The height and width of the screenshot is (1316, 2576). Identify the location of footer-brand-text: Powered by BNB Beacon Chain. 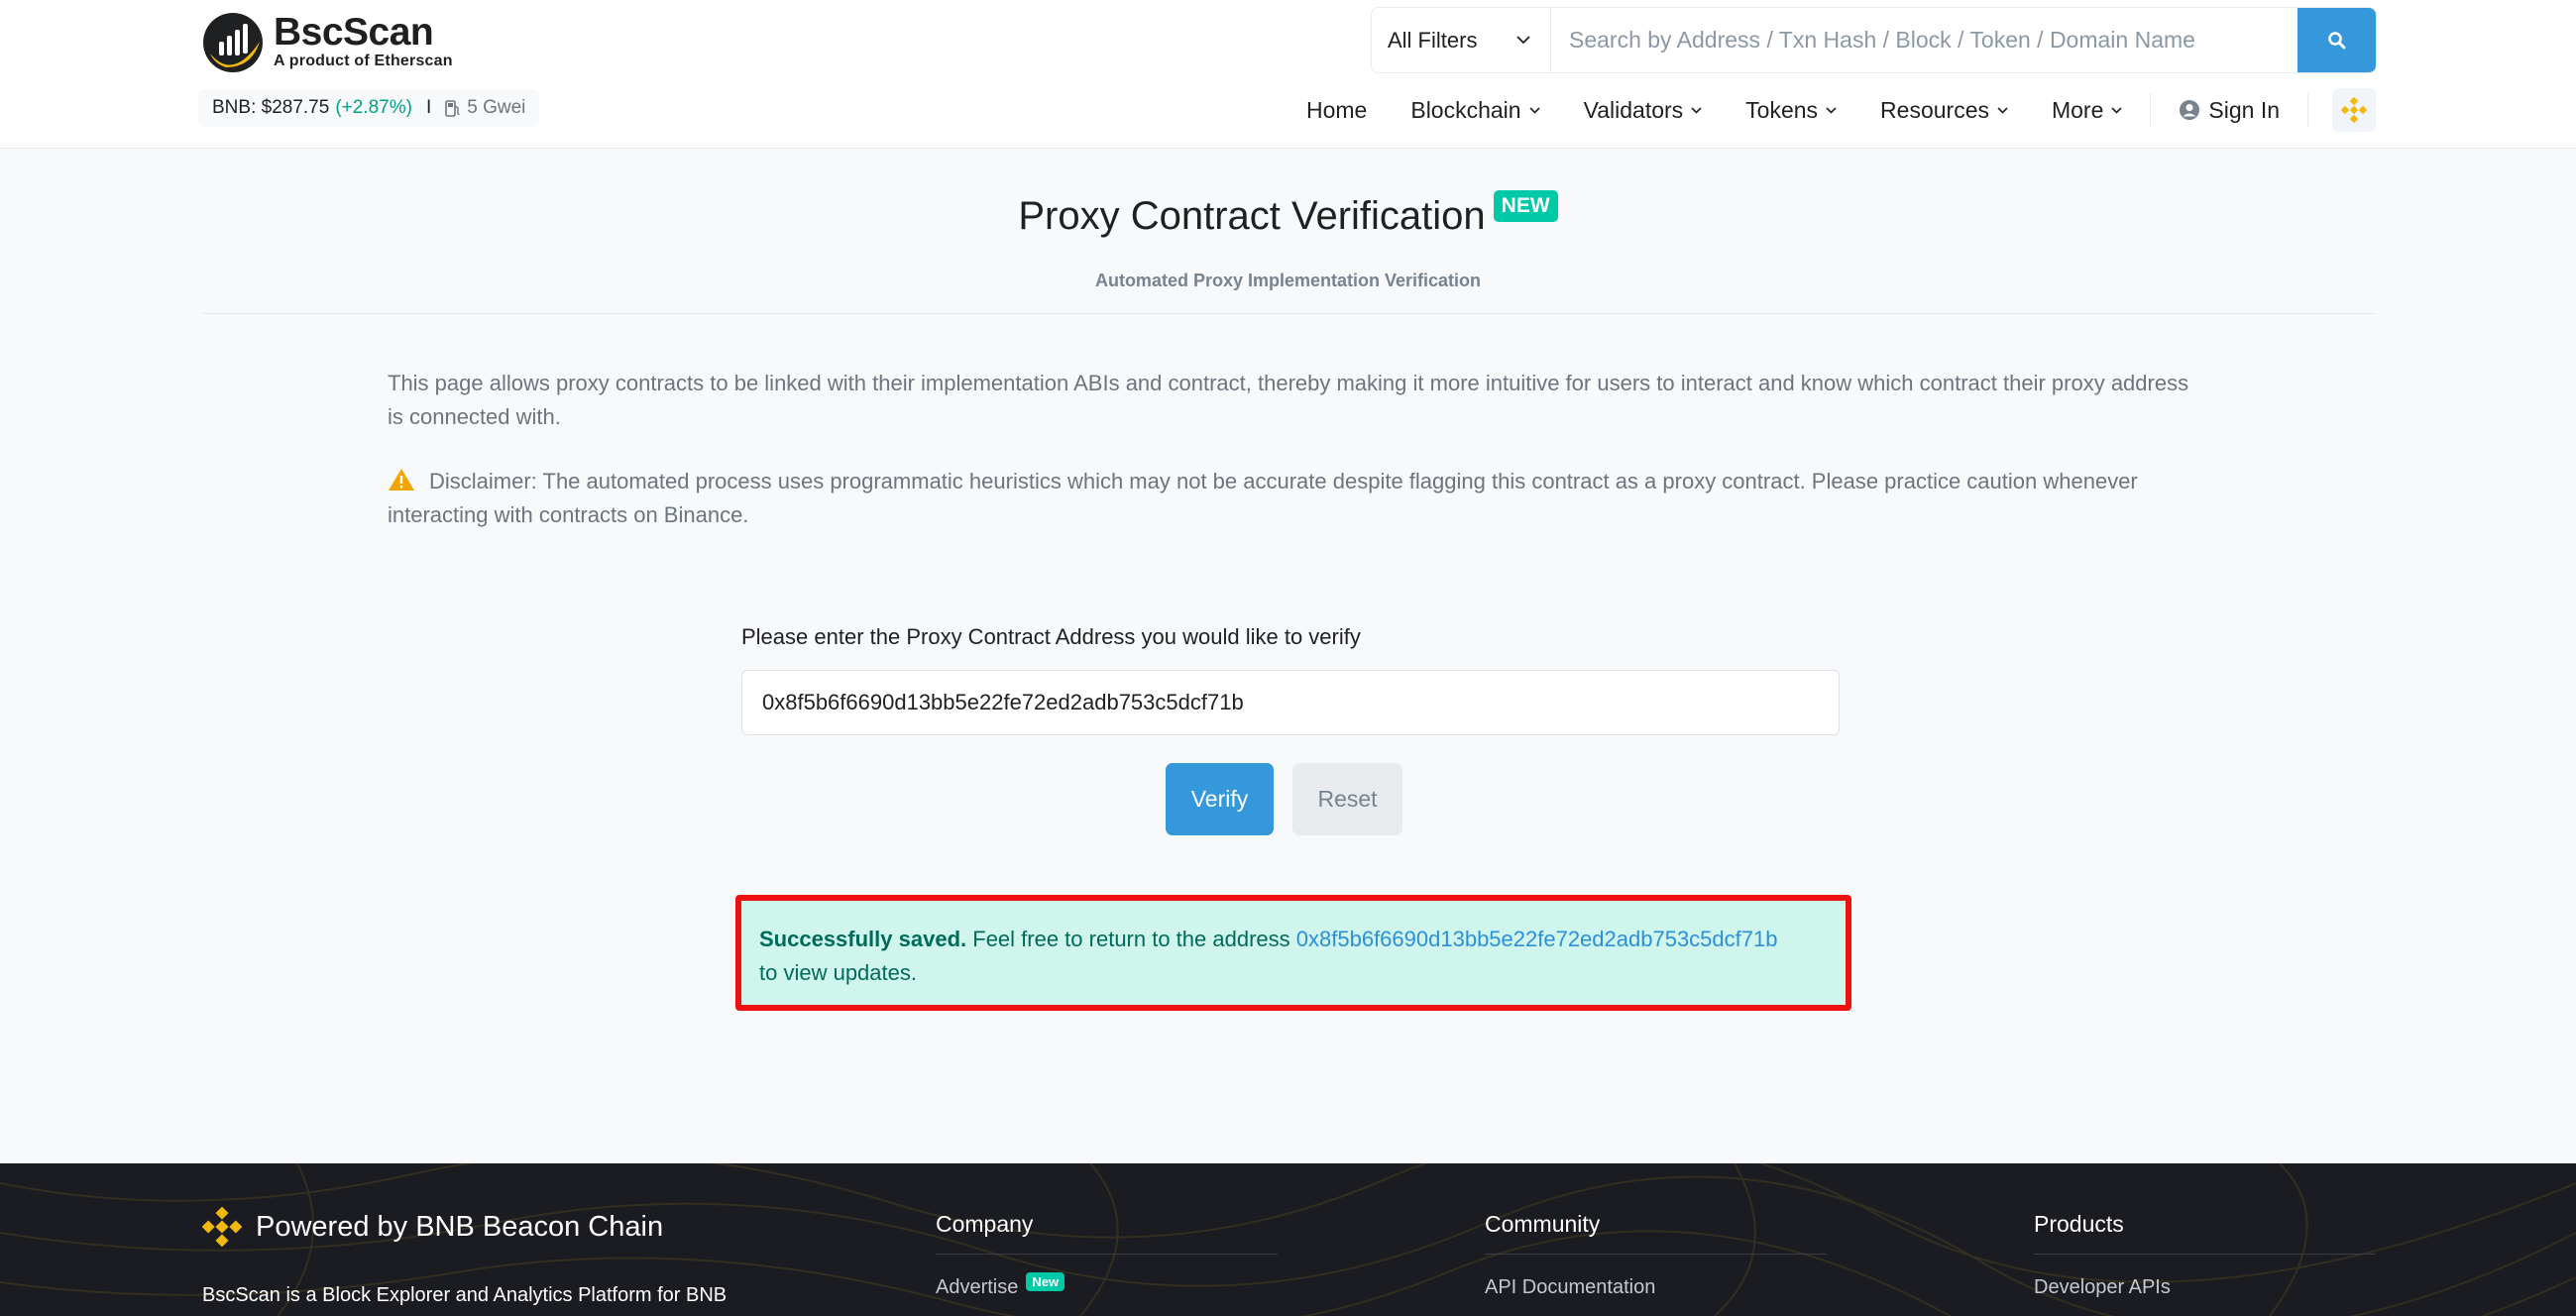
(460, 1226).